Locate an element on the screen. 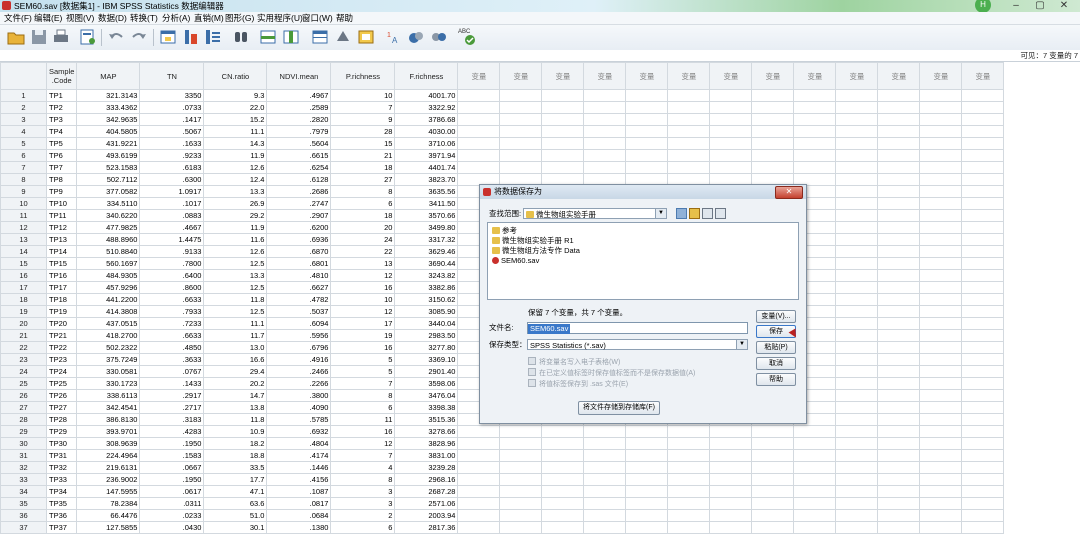 The width and height of the screenshot is (1080, 548). table-cell: TP25 is located at coordinates (61, 383).